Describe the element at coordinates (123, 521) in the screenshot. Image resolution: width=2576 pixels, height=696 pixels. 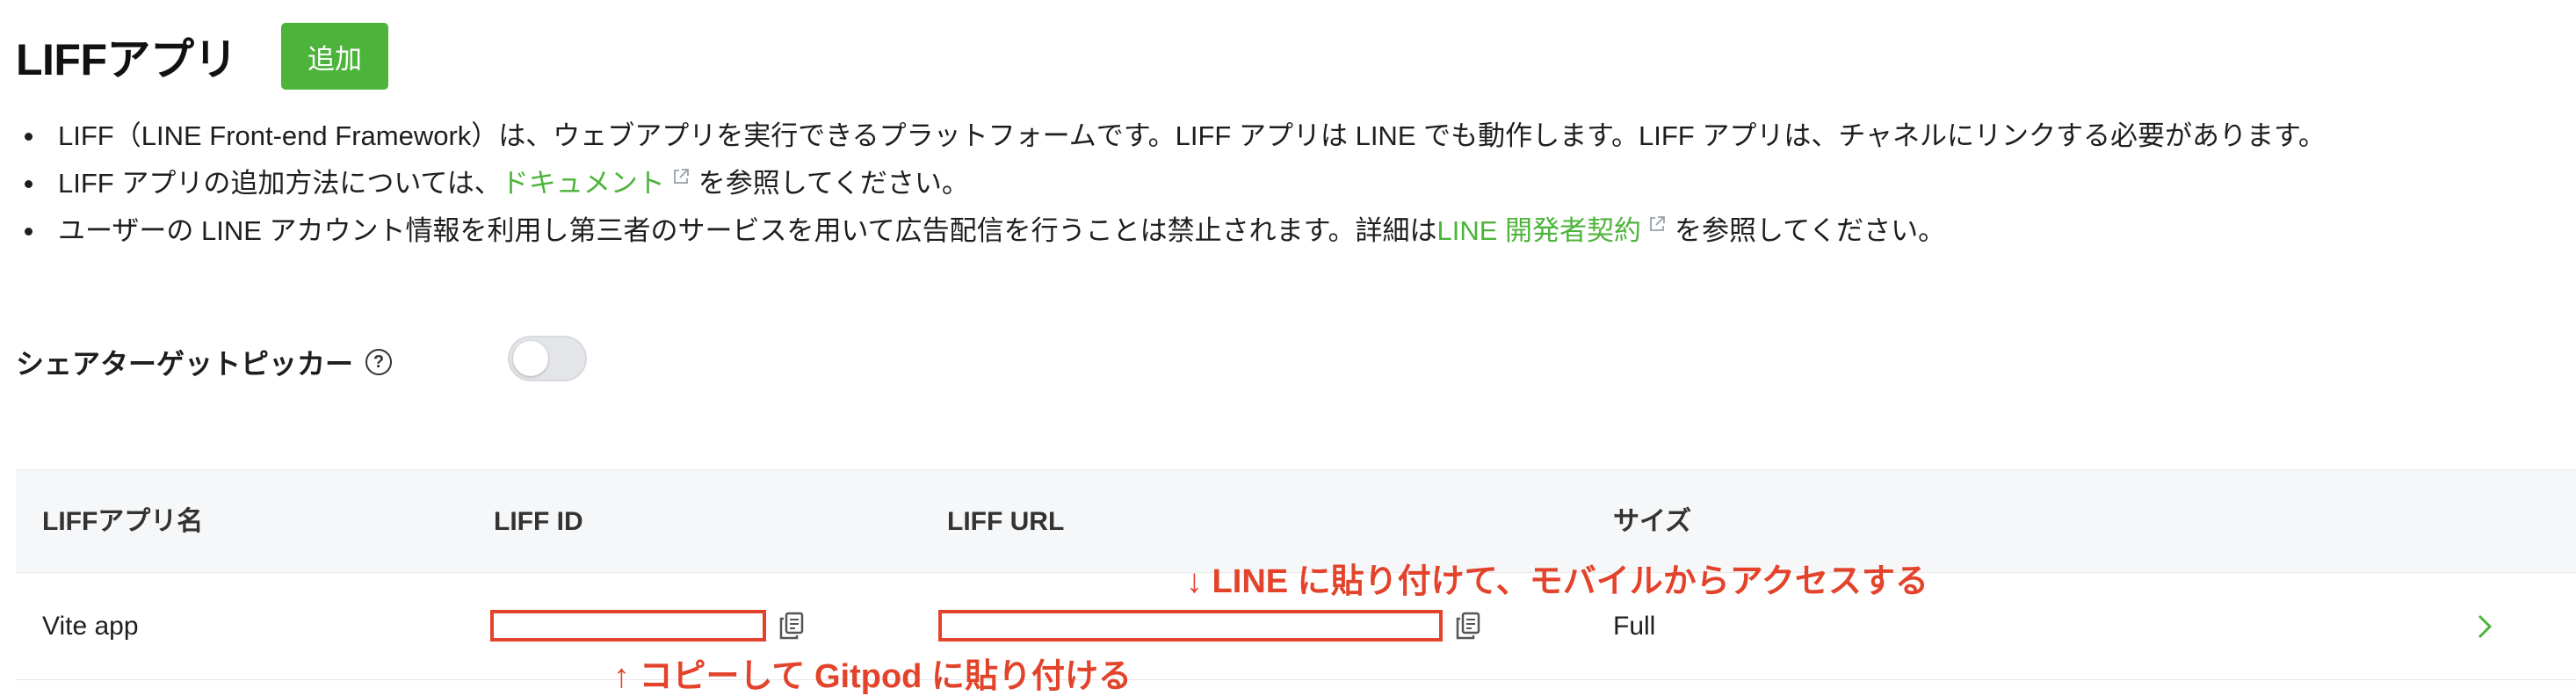
I see `header-liff-app-name: LIFFアプリ名` at that location.